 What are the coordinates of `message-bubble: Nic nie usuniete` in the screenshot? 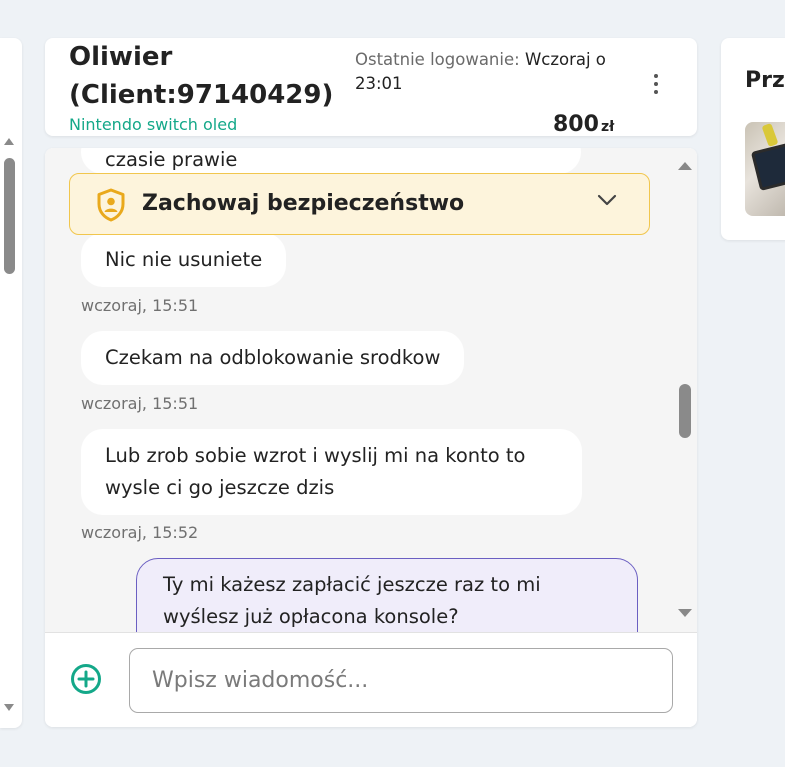 It's located at (184, 260).